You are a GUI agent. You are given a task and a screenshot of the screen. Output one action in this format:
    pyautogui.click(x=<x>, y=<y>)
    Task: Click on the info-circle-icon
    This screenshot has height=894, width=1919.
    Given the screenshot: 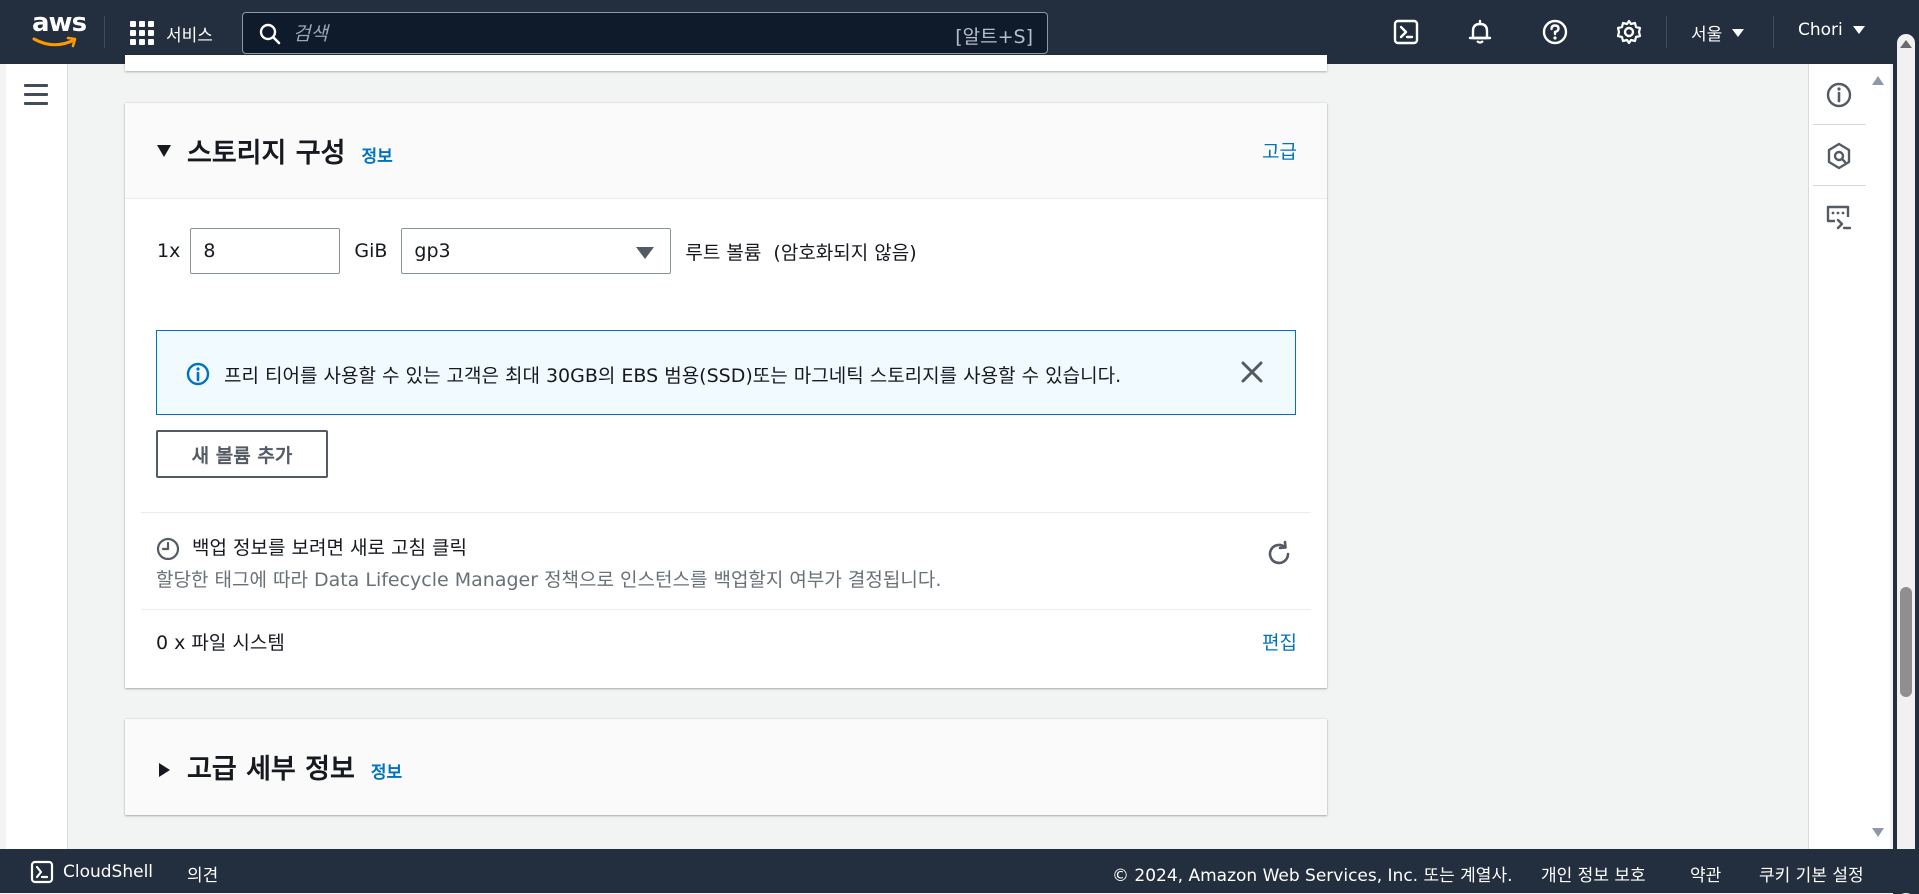 What is the action you would take?
    pyautogui.click(x=198, y=374)
    